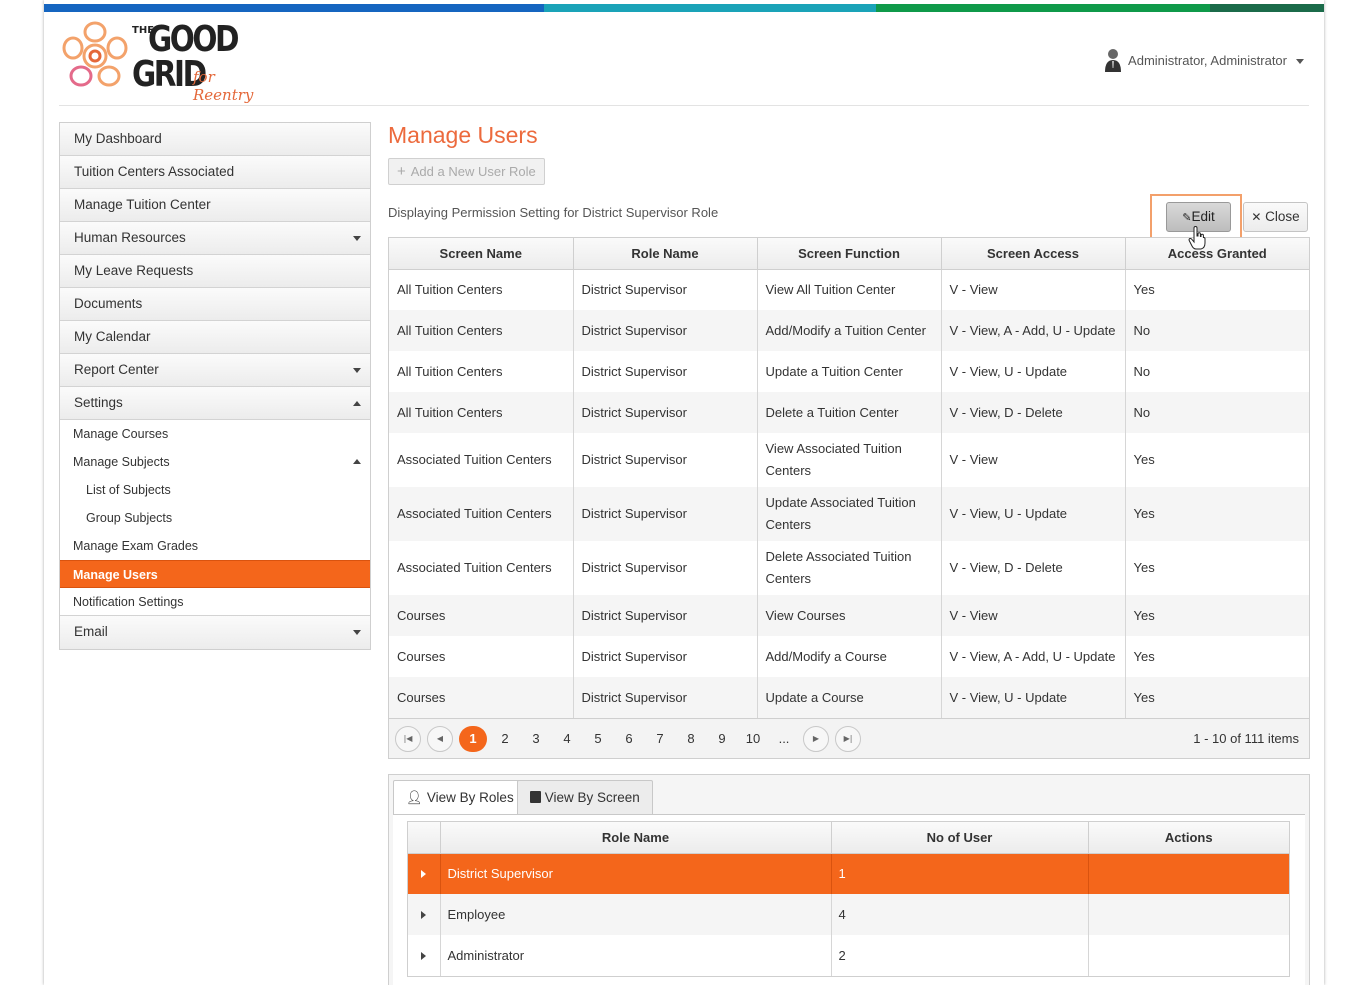 The image size is (1361, 985). What do you see at coordinates (567, 739) in the screenshot?
I see `page-number-button: 4` at bounding box center [567, 739].